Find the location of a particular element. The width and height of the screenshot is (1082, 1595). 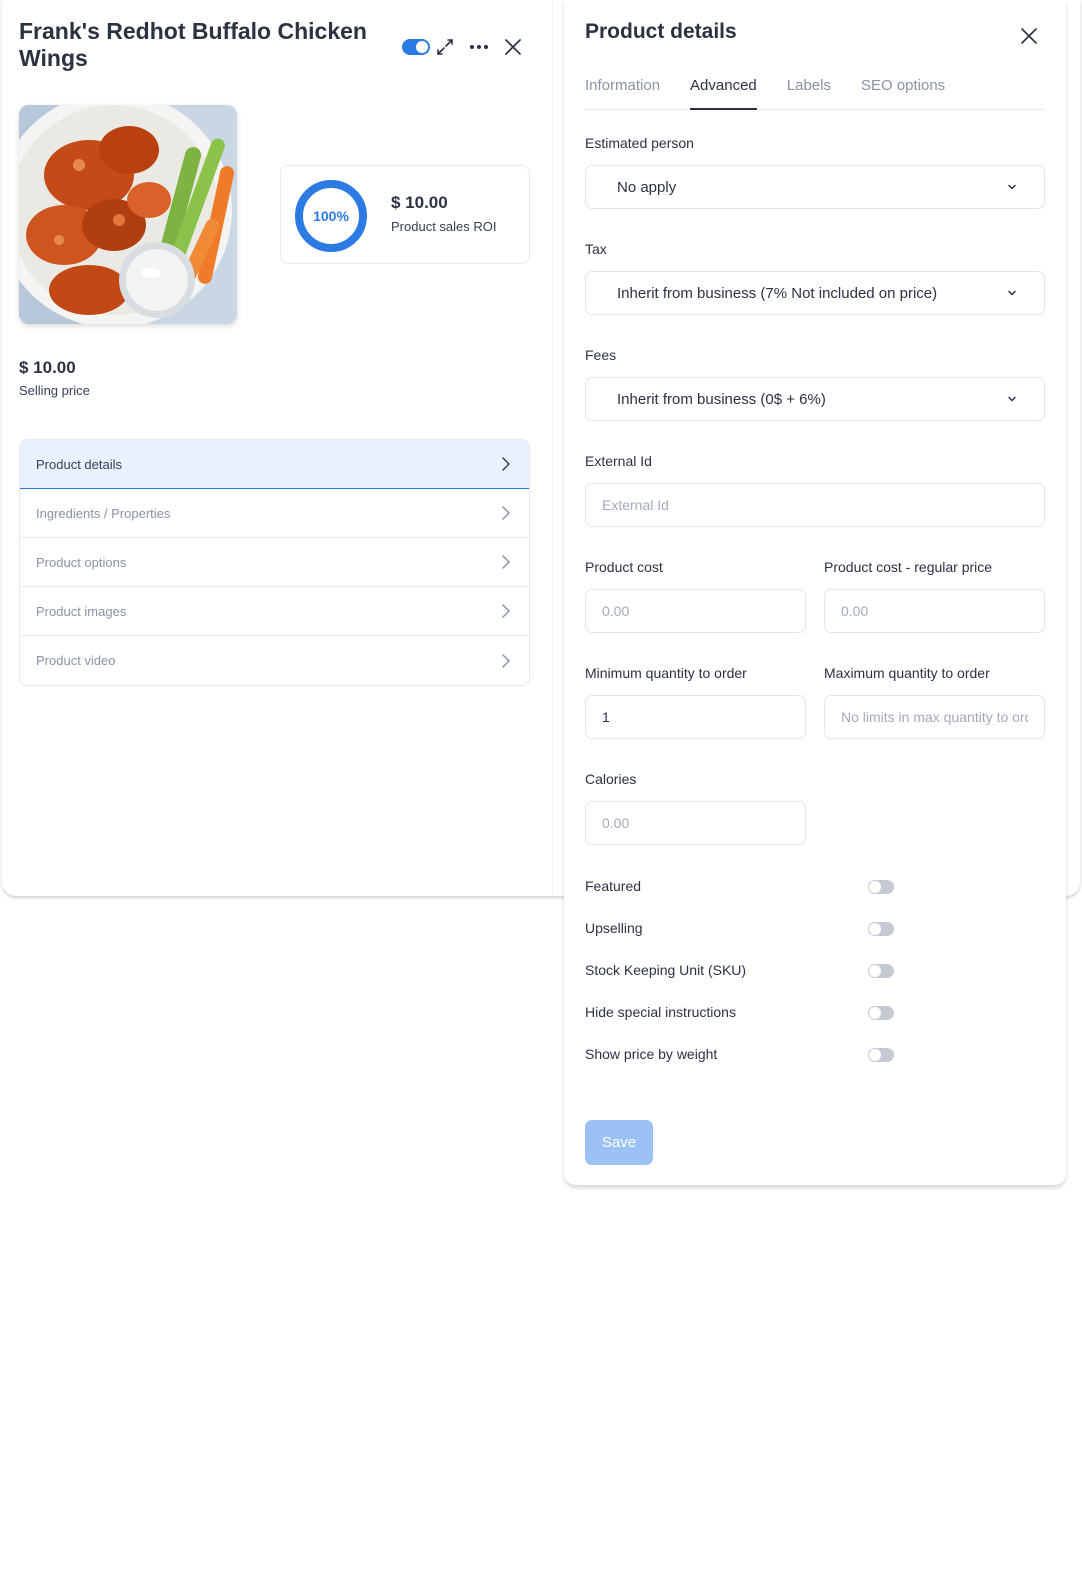

tab-advanced: Advanced is located at coordinates (723, 92).